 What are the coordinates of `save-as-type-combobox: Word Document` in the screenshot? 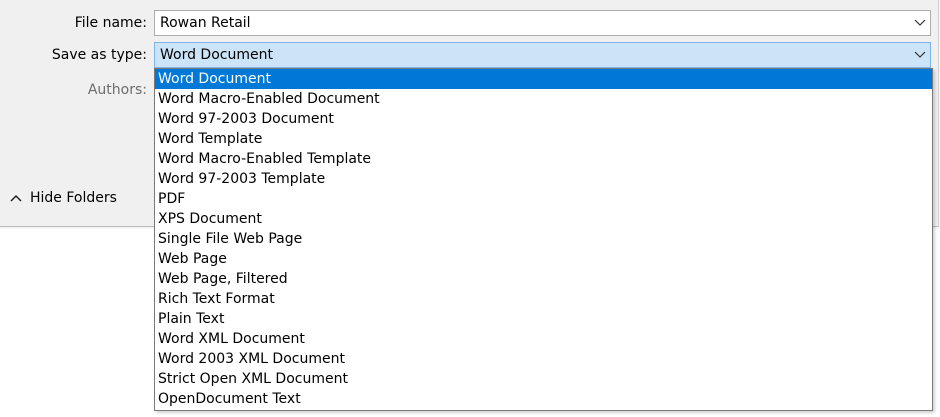 It's located at (542, 55).